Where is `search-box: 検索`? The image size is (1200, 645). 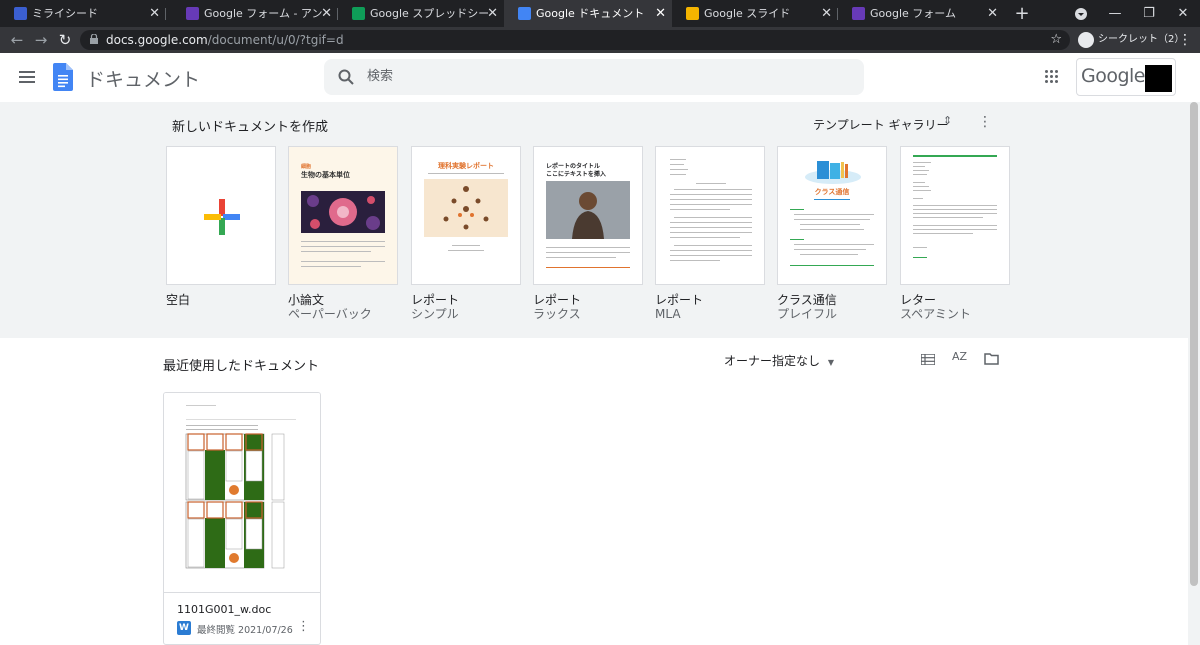 search-box: 検索 is located at coordinates (594, 77).